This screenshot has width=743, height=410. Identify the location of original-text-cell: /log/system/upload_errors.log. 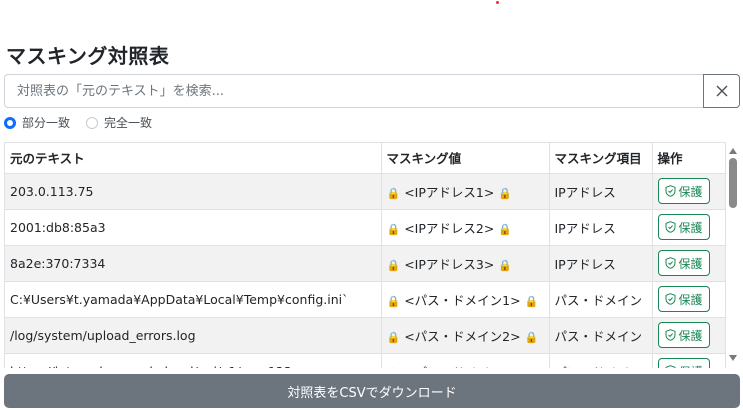
(193, 335).